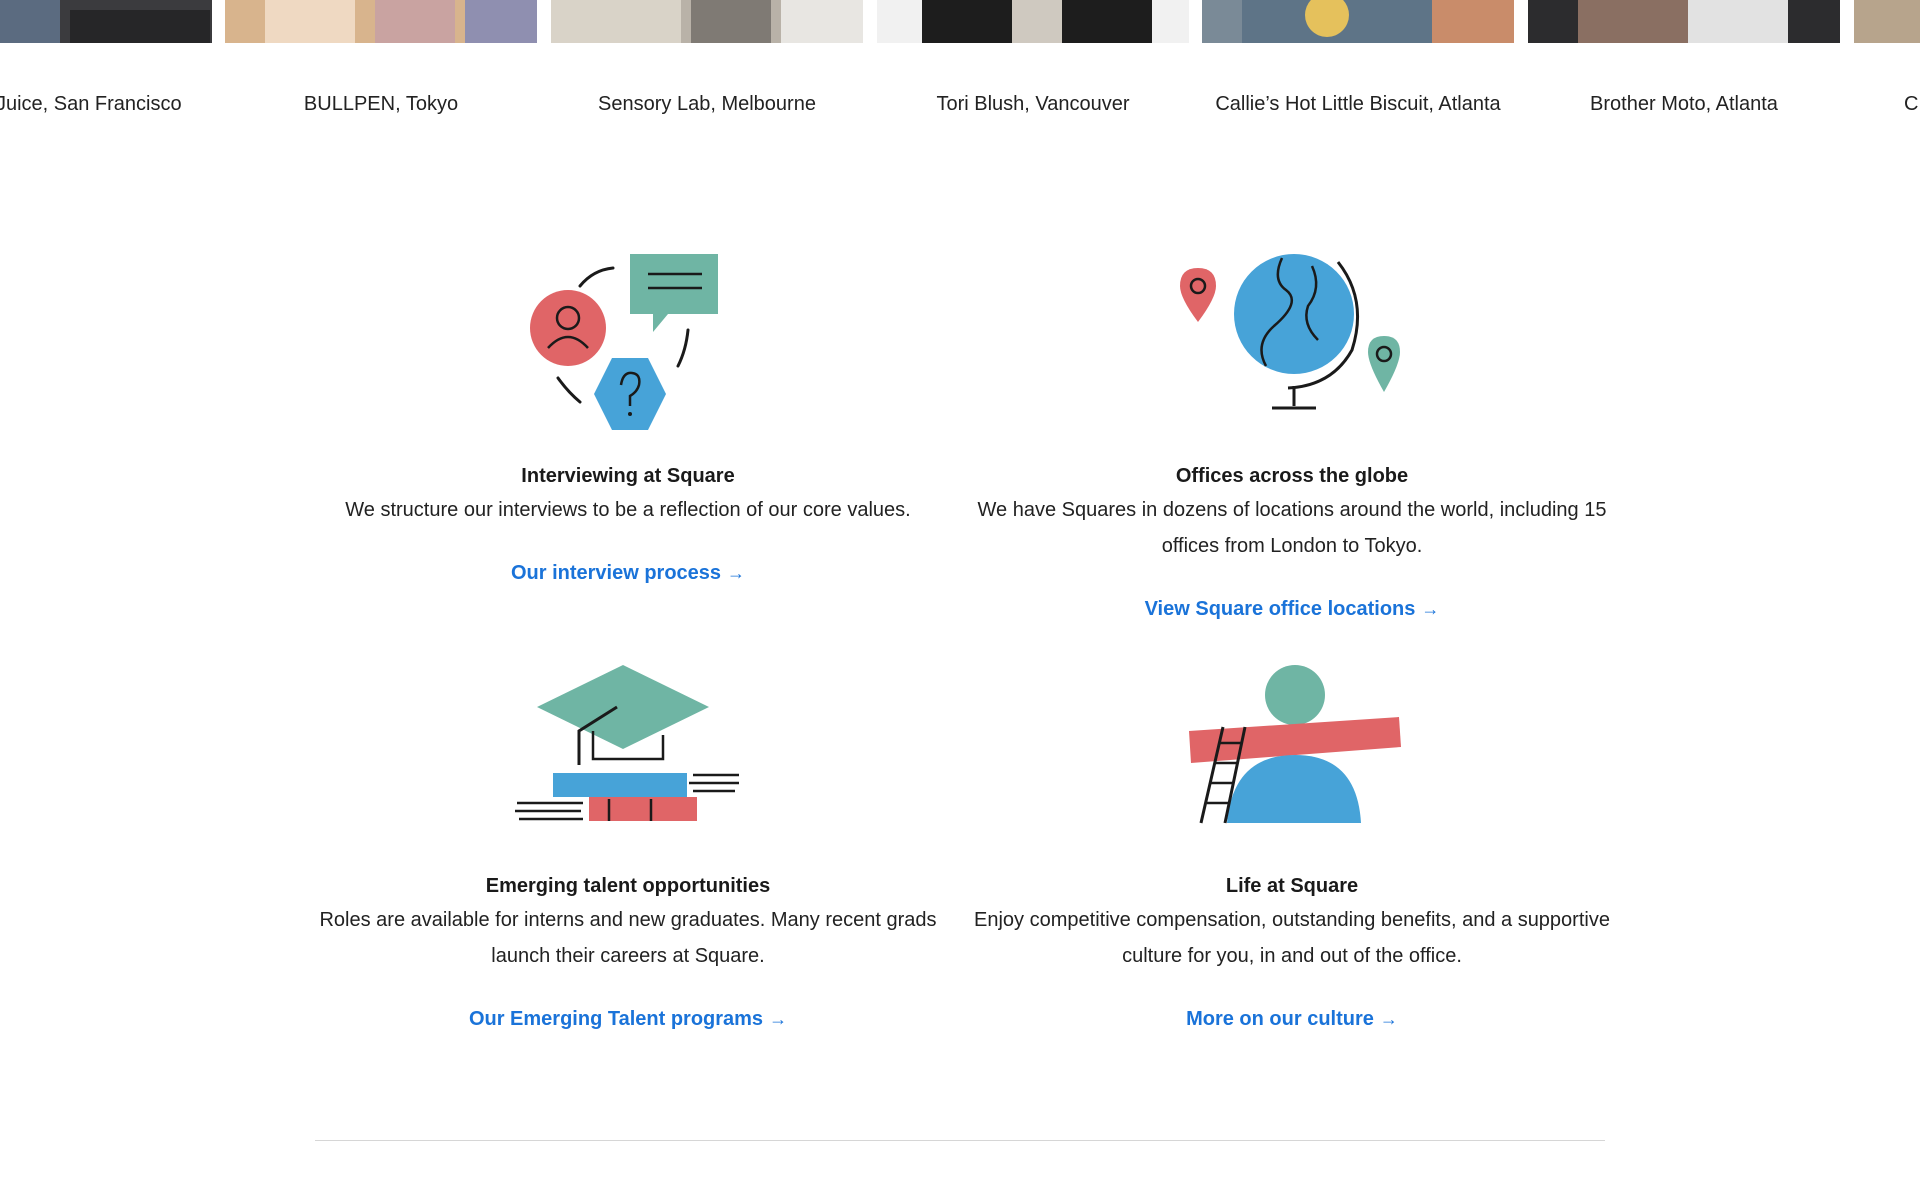  Describe the element at coordinates (1294, 789) in the screenshot. I see `blue-dome-icon` at that location.